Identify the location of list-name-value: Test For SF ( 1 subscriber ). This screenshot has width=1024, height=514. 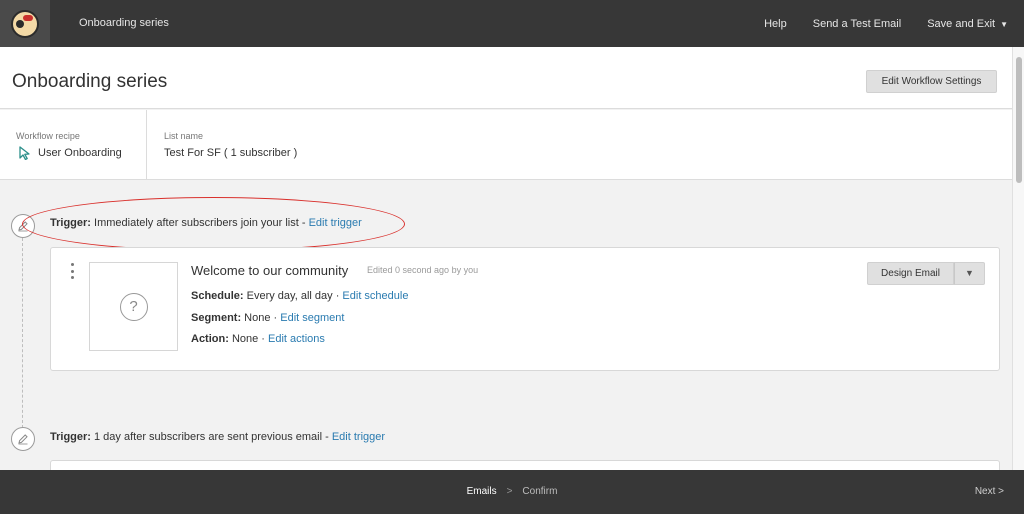
(231, 153).